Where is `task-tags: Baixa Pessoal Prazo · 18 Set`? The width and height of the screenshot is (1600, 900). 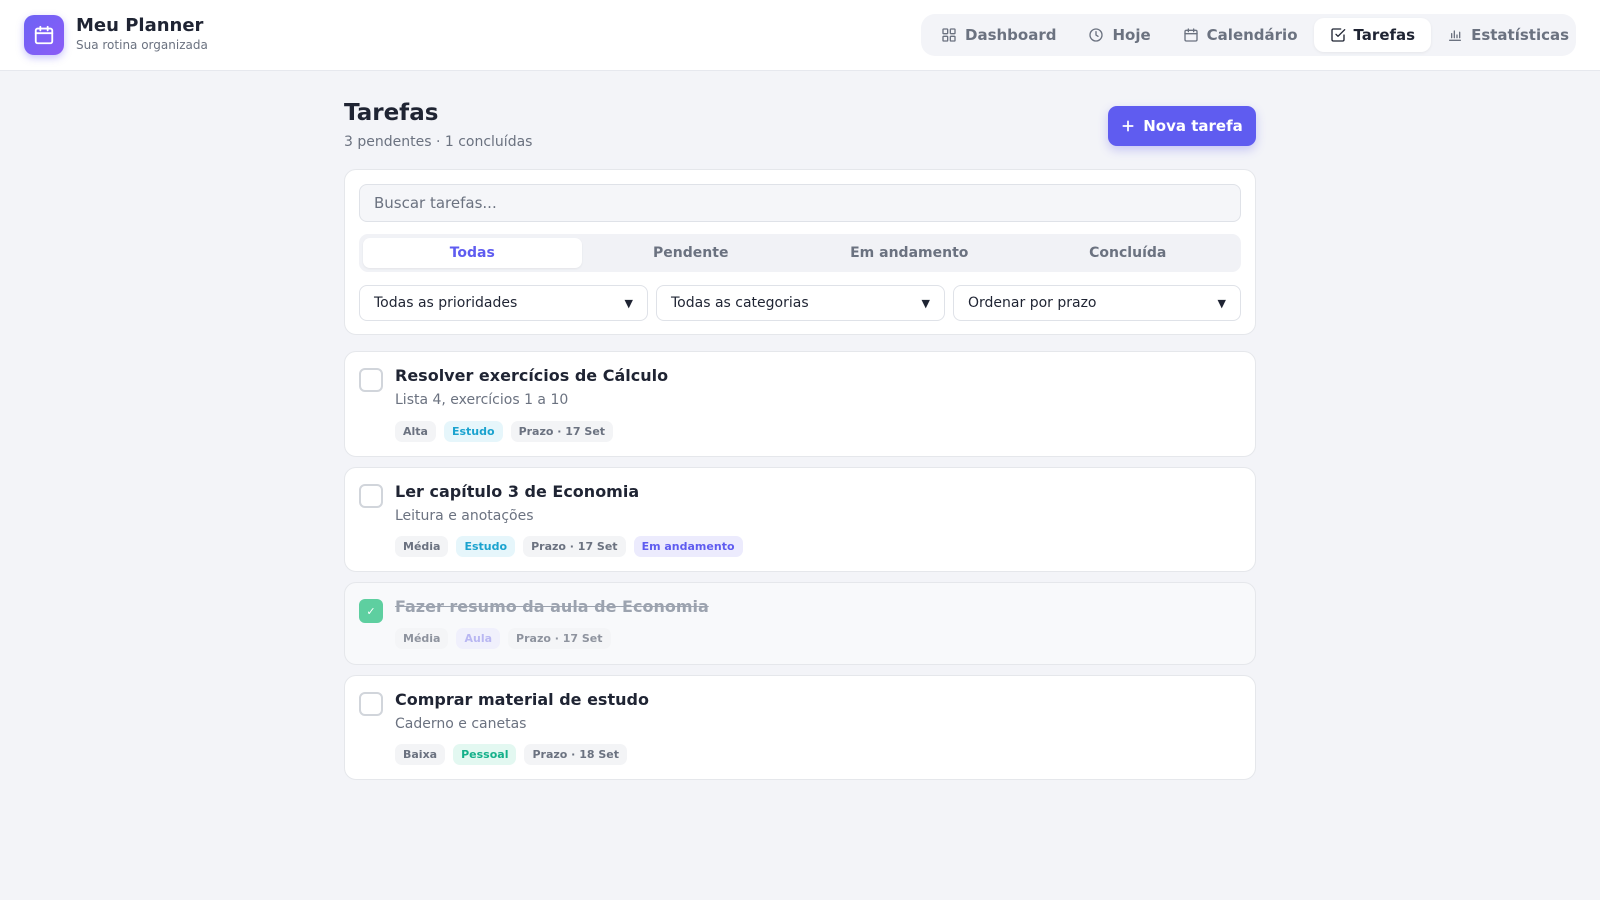 task-tags: Baixa Pessoal Prazo · 18 Set is located at coordinates (511, 754).